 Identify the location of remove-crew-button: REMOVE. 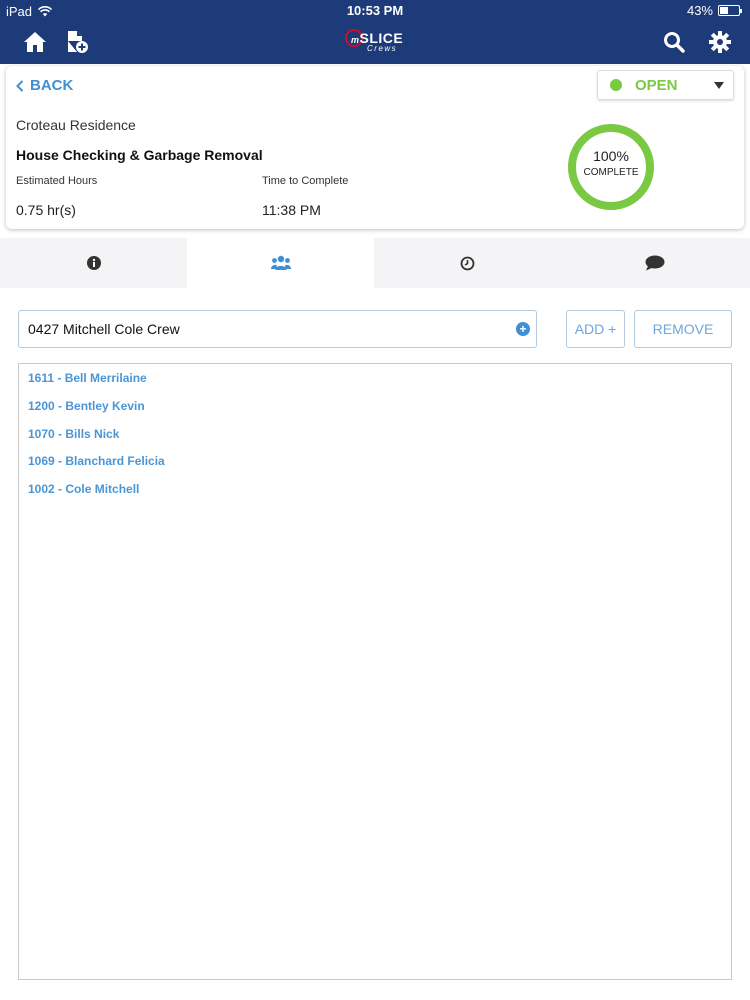
(683, 329).